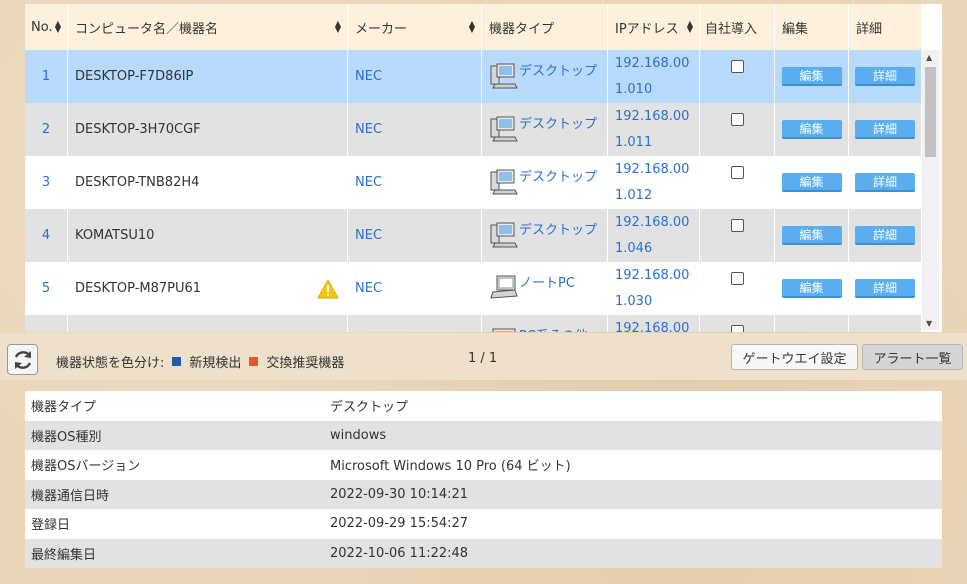 The height and width of the screenshot is (584, 967). What do you see at coordinates (930, 112) in the screenshot?
I see `scroll-thumb` at bounding box center [930, 112].